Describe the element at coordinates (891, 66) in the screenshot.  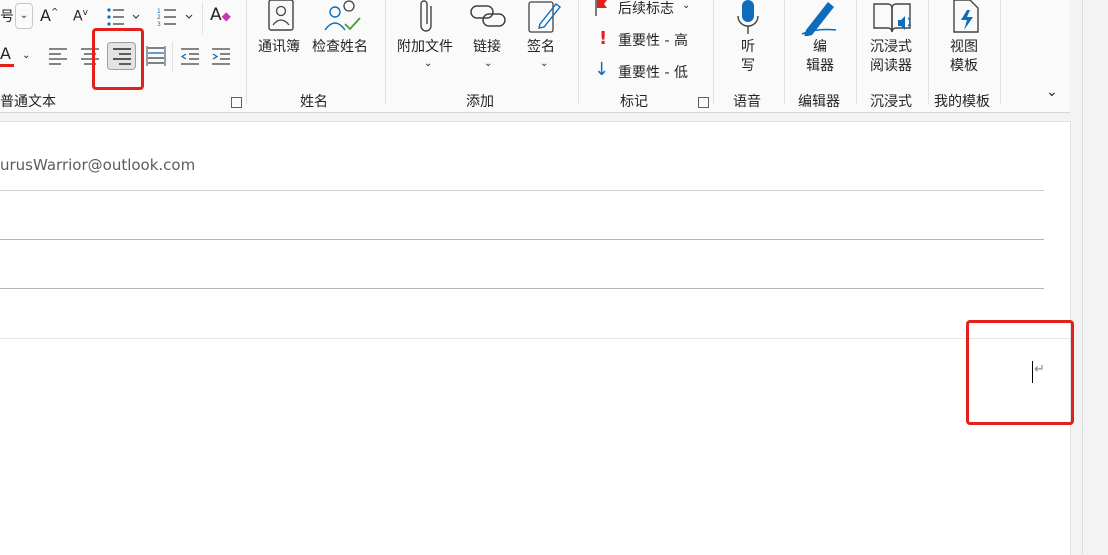
I see `immersive-reader-button-line2: 阅读器` at that location.